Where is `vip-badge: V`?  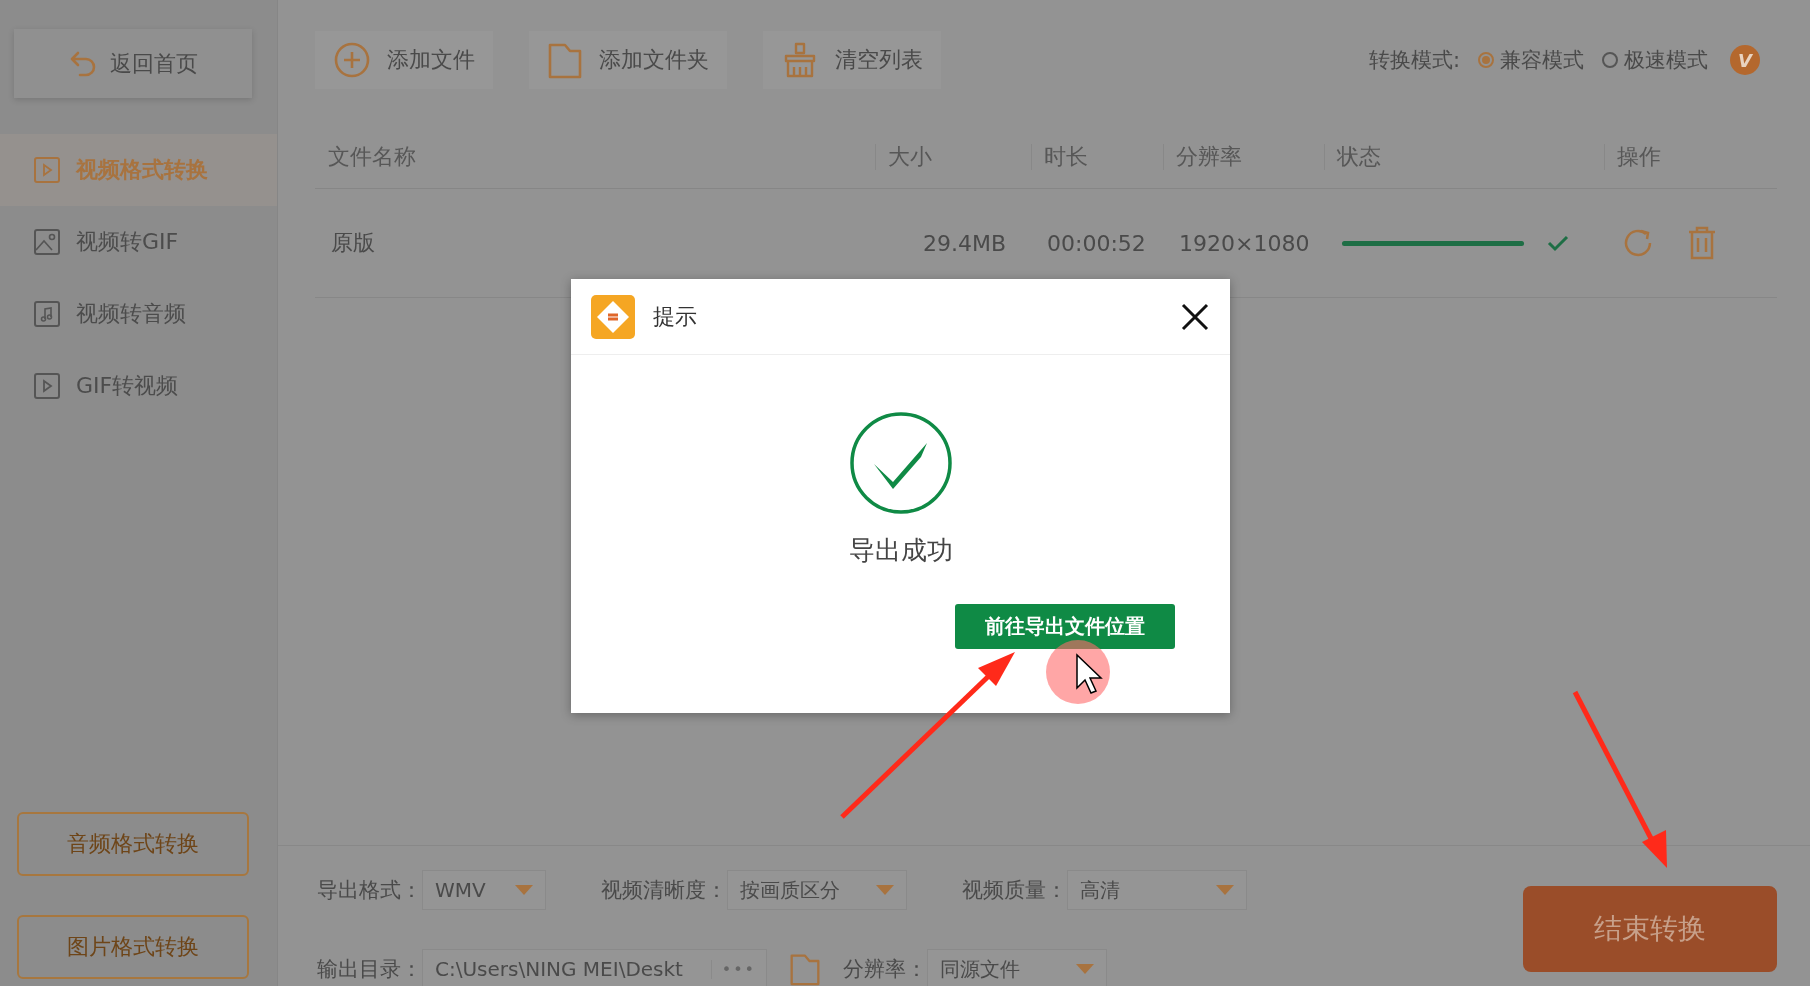 vip-badge: V is located at coordinates (1745, 60).